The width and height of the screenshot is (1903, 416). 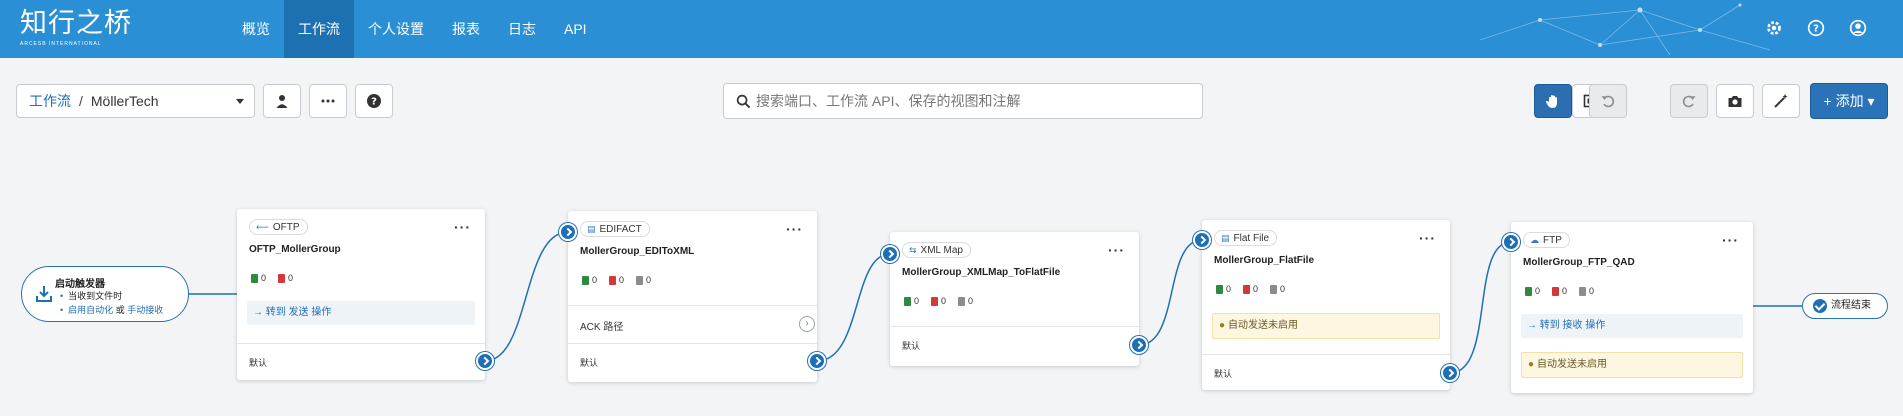 I want to click on connector-type-tag: ⟵ OFTP, so click(x=278, y=227).